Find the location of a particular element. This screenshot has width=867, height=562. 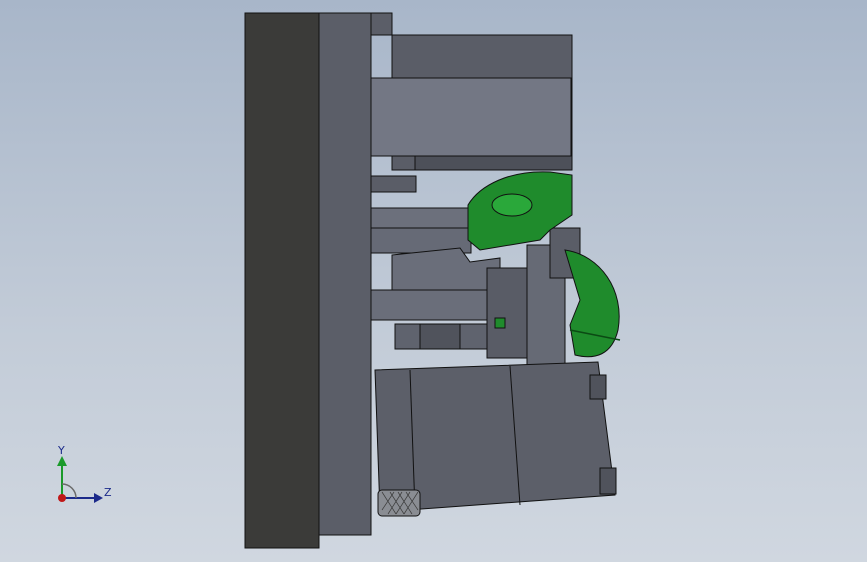

upper-block-face is located at coordinates (471, 117).